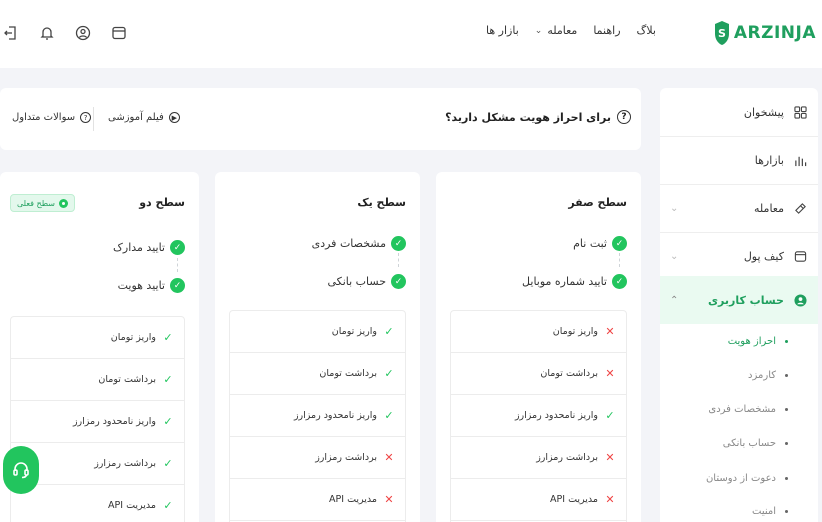 The width and height of the screenshot is (822, 522). I want to click on requirement-label: تایید مدارک, so click(139, 247).